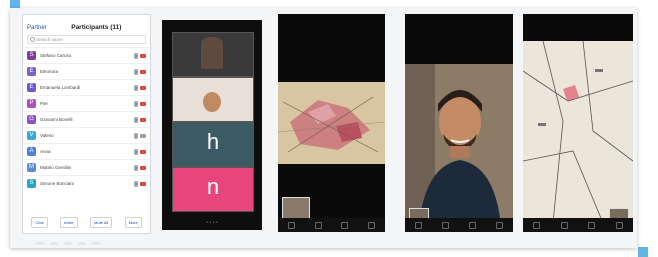  Describe the element at coordinates (643, 252) in the screenshot. I see `corner-accent-bottom-right` at that location.